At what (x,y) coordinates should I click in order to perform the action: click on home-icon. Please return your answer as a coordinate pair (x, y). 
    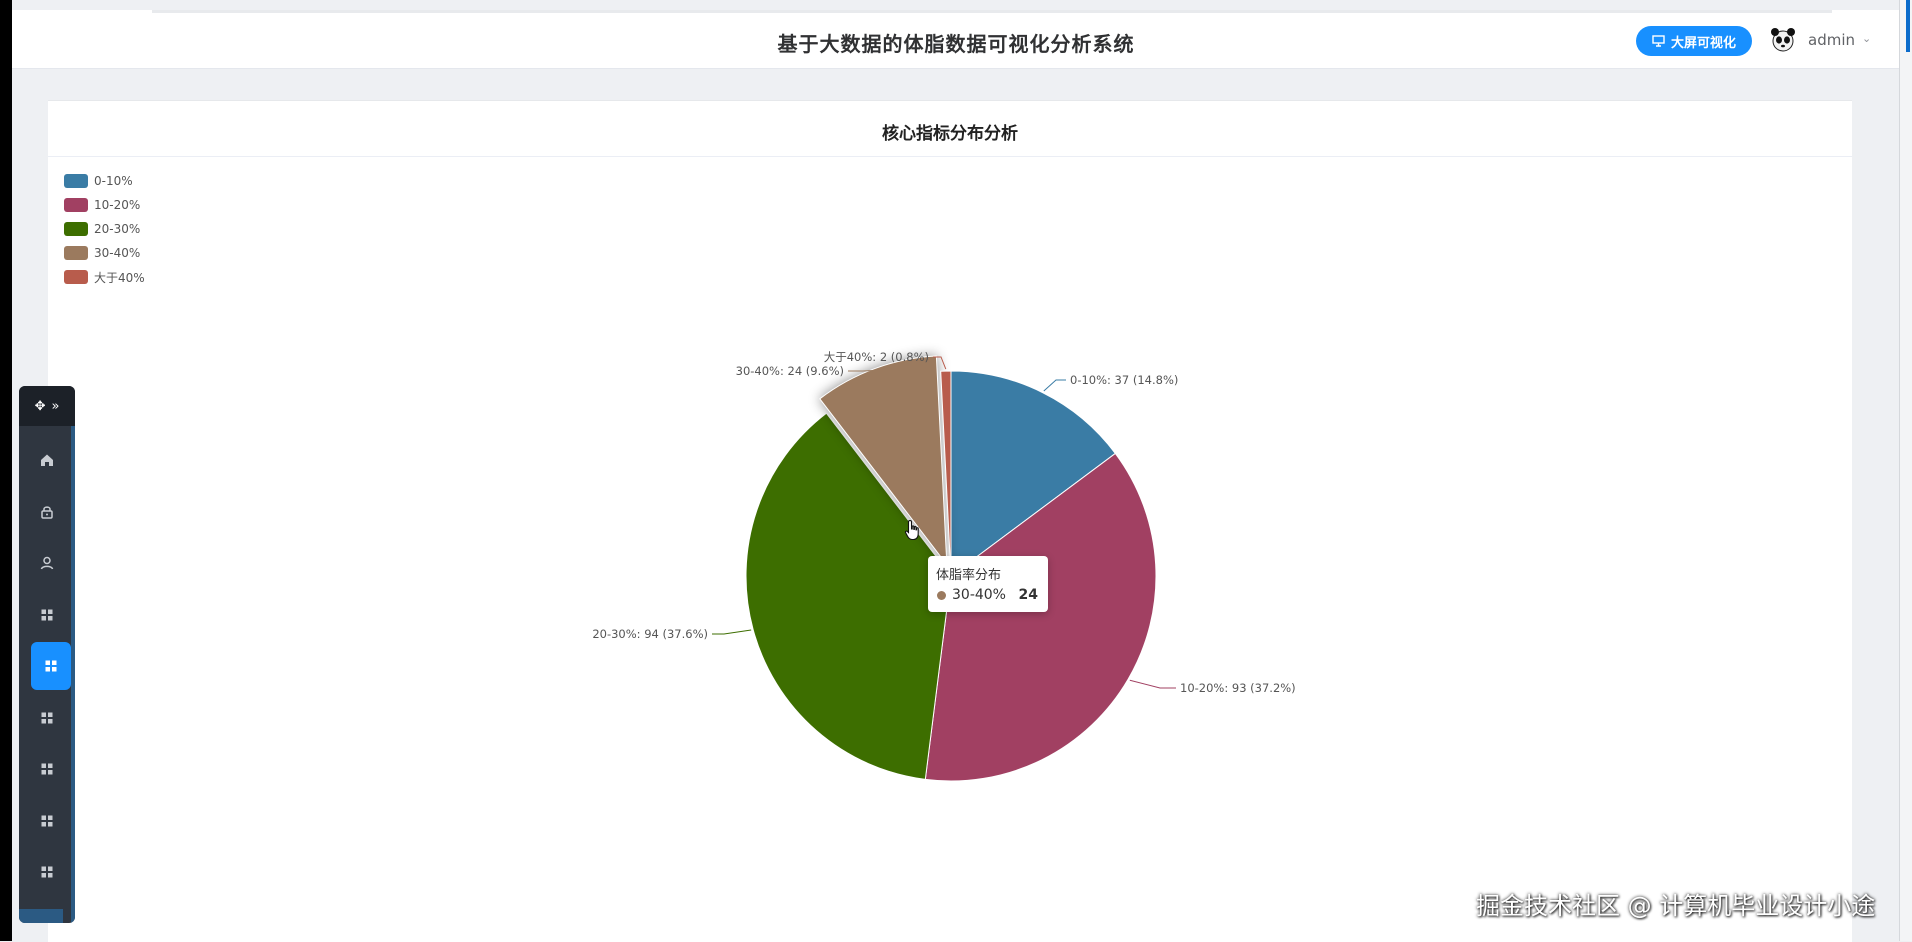
    Looking at the image, I should click on (47, 460).